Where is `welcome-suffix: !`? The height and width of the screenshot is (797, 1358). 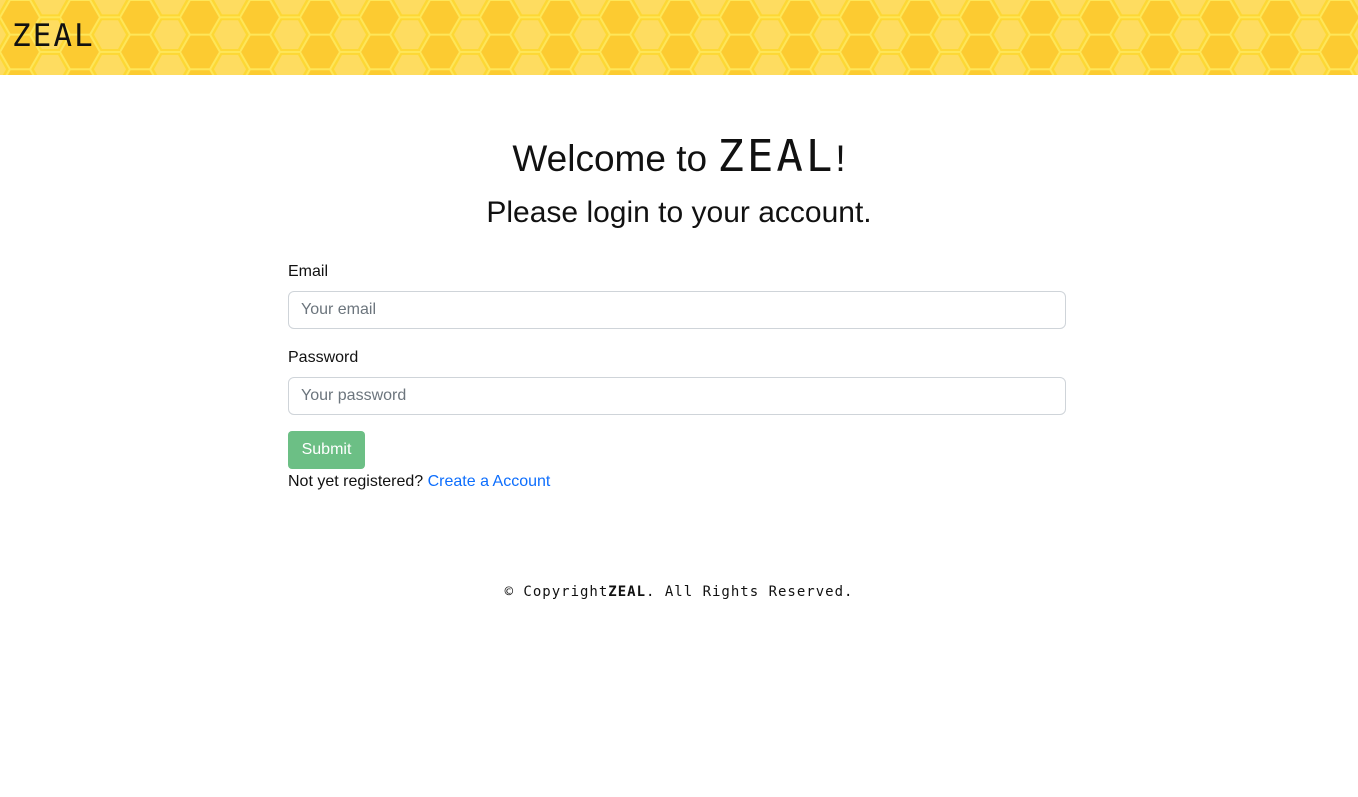 welcome-suffix: ! is located at coordinates (840, 158).